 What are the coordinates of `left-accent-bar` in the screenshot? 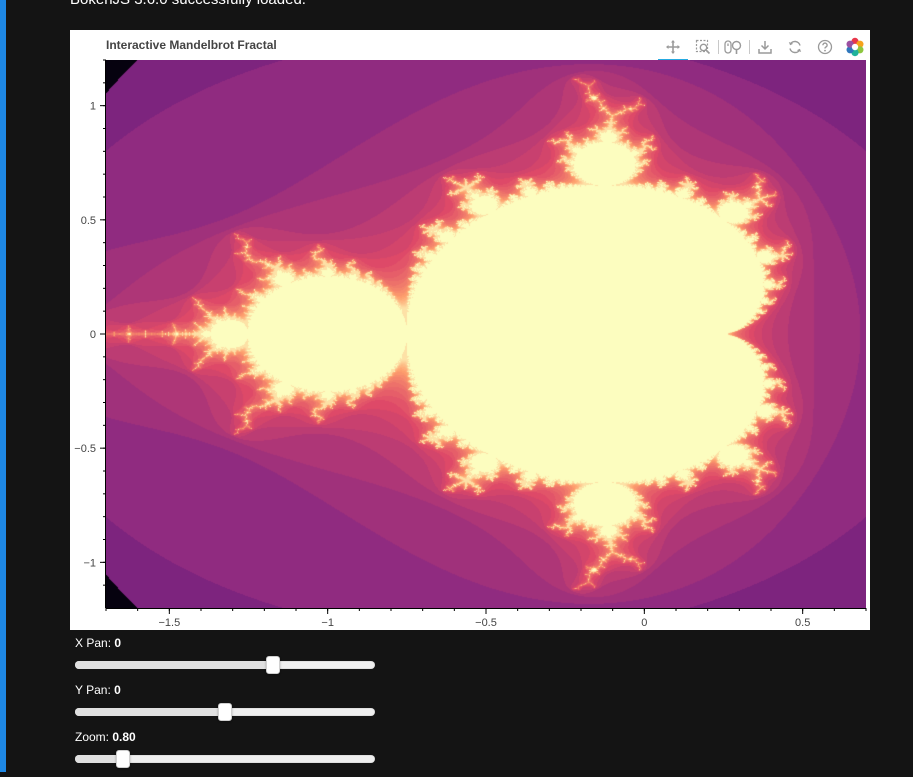 It's located at (3, 386).